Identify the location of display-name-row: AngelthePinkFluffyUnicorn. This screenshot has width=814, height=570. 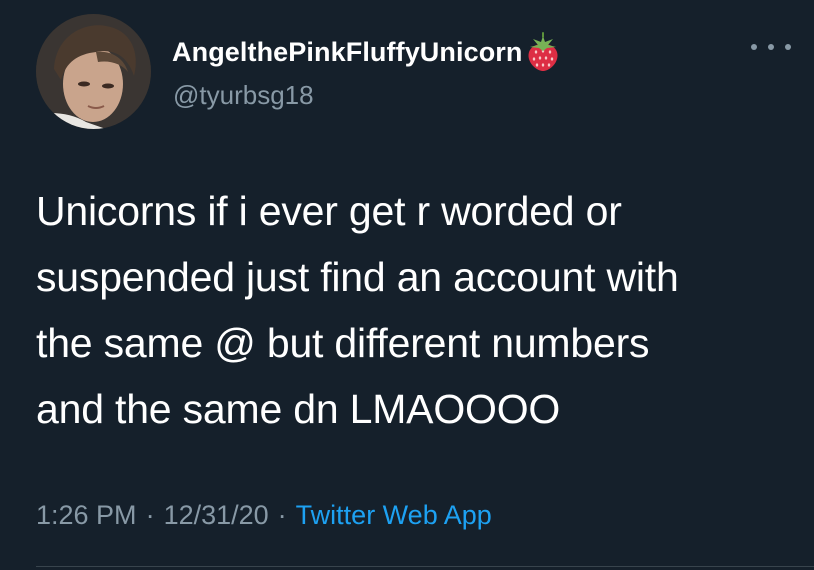
(366, 52).